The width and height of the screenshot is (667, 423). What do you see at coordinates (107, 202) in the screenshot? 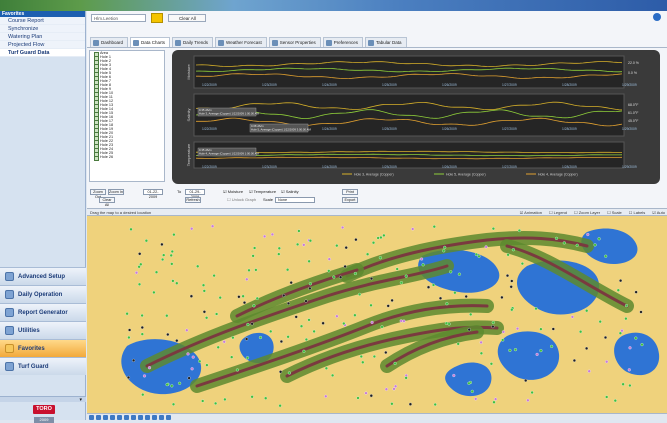
I see `chart-clear-all-button: Clear All` at bounding box center [107, 202].